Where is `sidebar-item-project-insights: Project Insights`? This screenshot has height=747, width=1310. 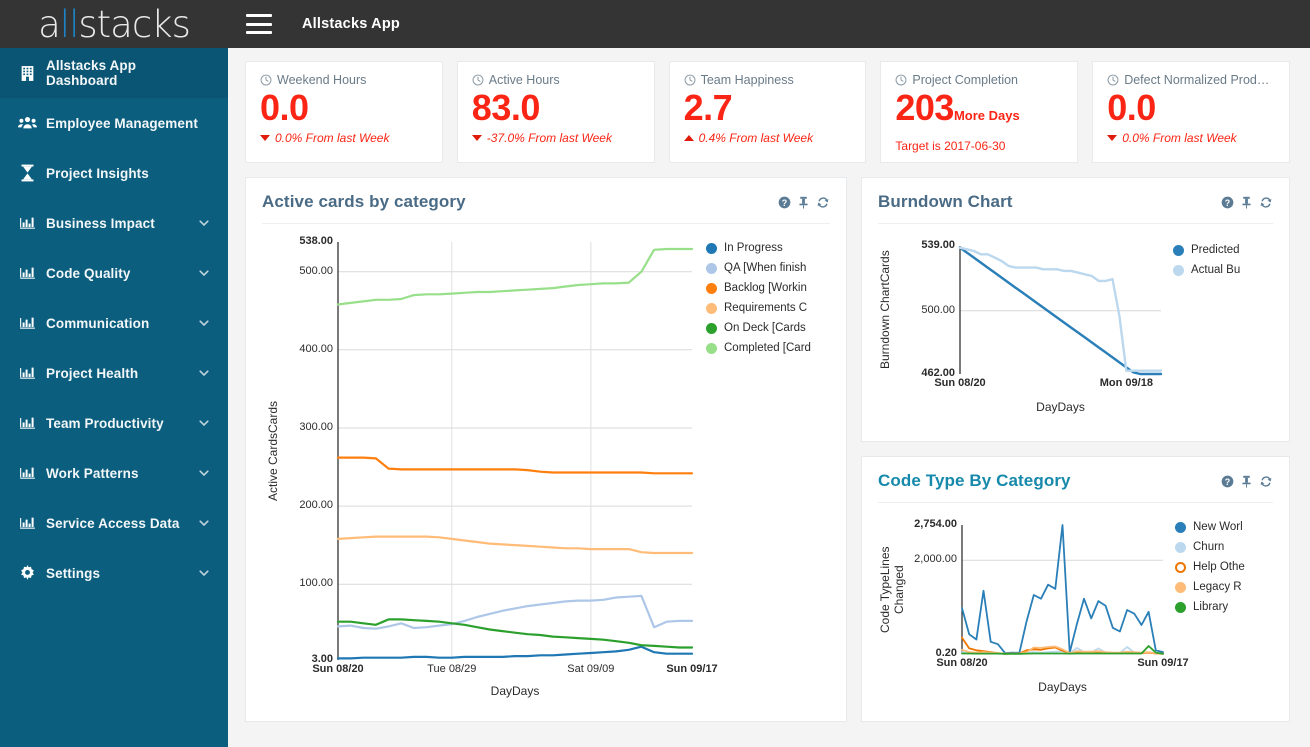
sidebar-item-project-insights: Project Insights is located at coordinates (114, 173).